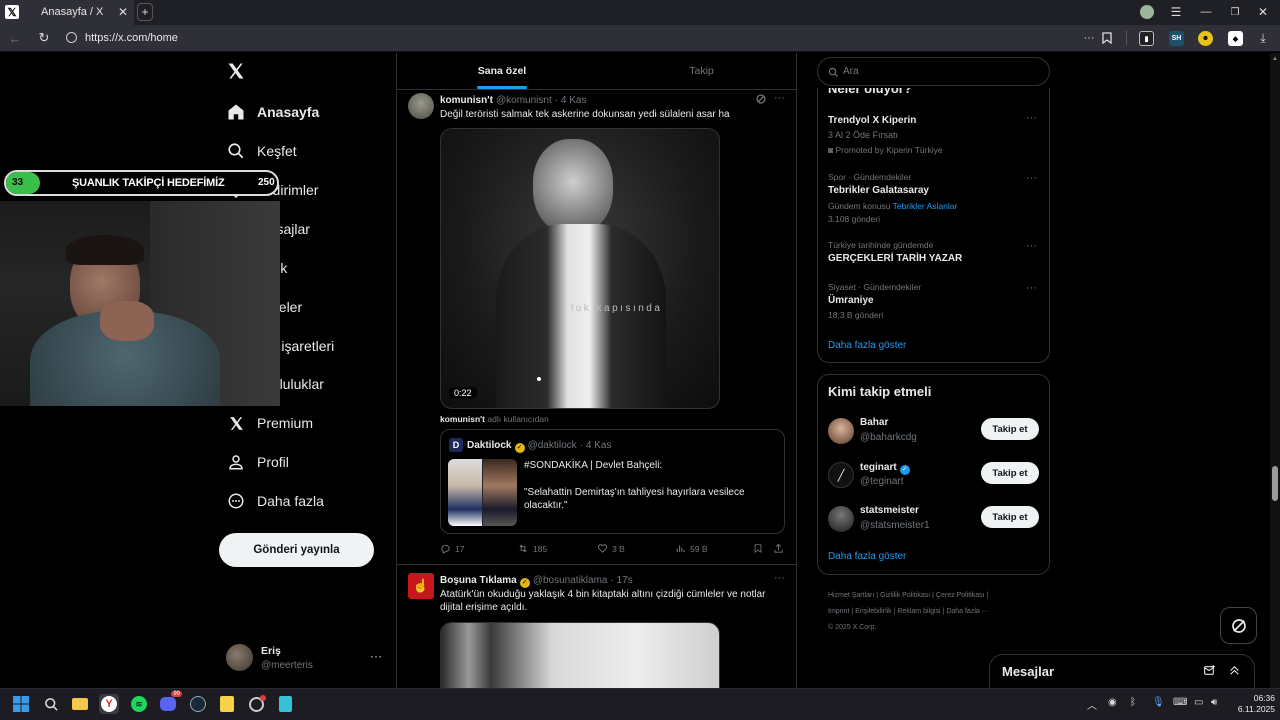 Image resolution: width=1280 pixels, height=720 pixels. Describe the element at coordinates (261, 151) in the screenshot. I see `nav-item-kesfet: Keşfet` at that location.